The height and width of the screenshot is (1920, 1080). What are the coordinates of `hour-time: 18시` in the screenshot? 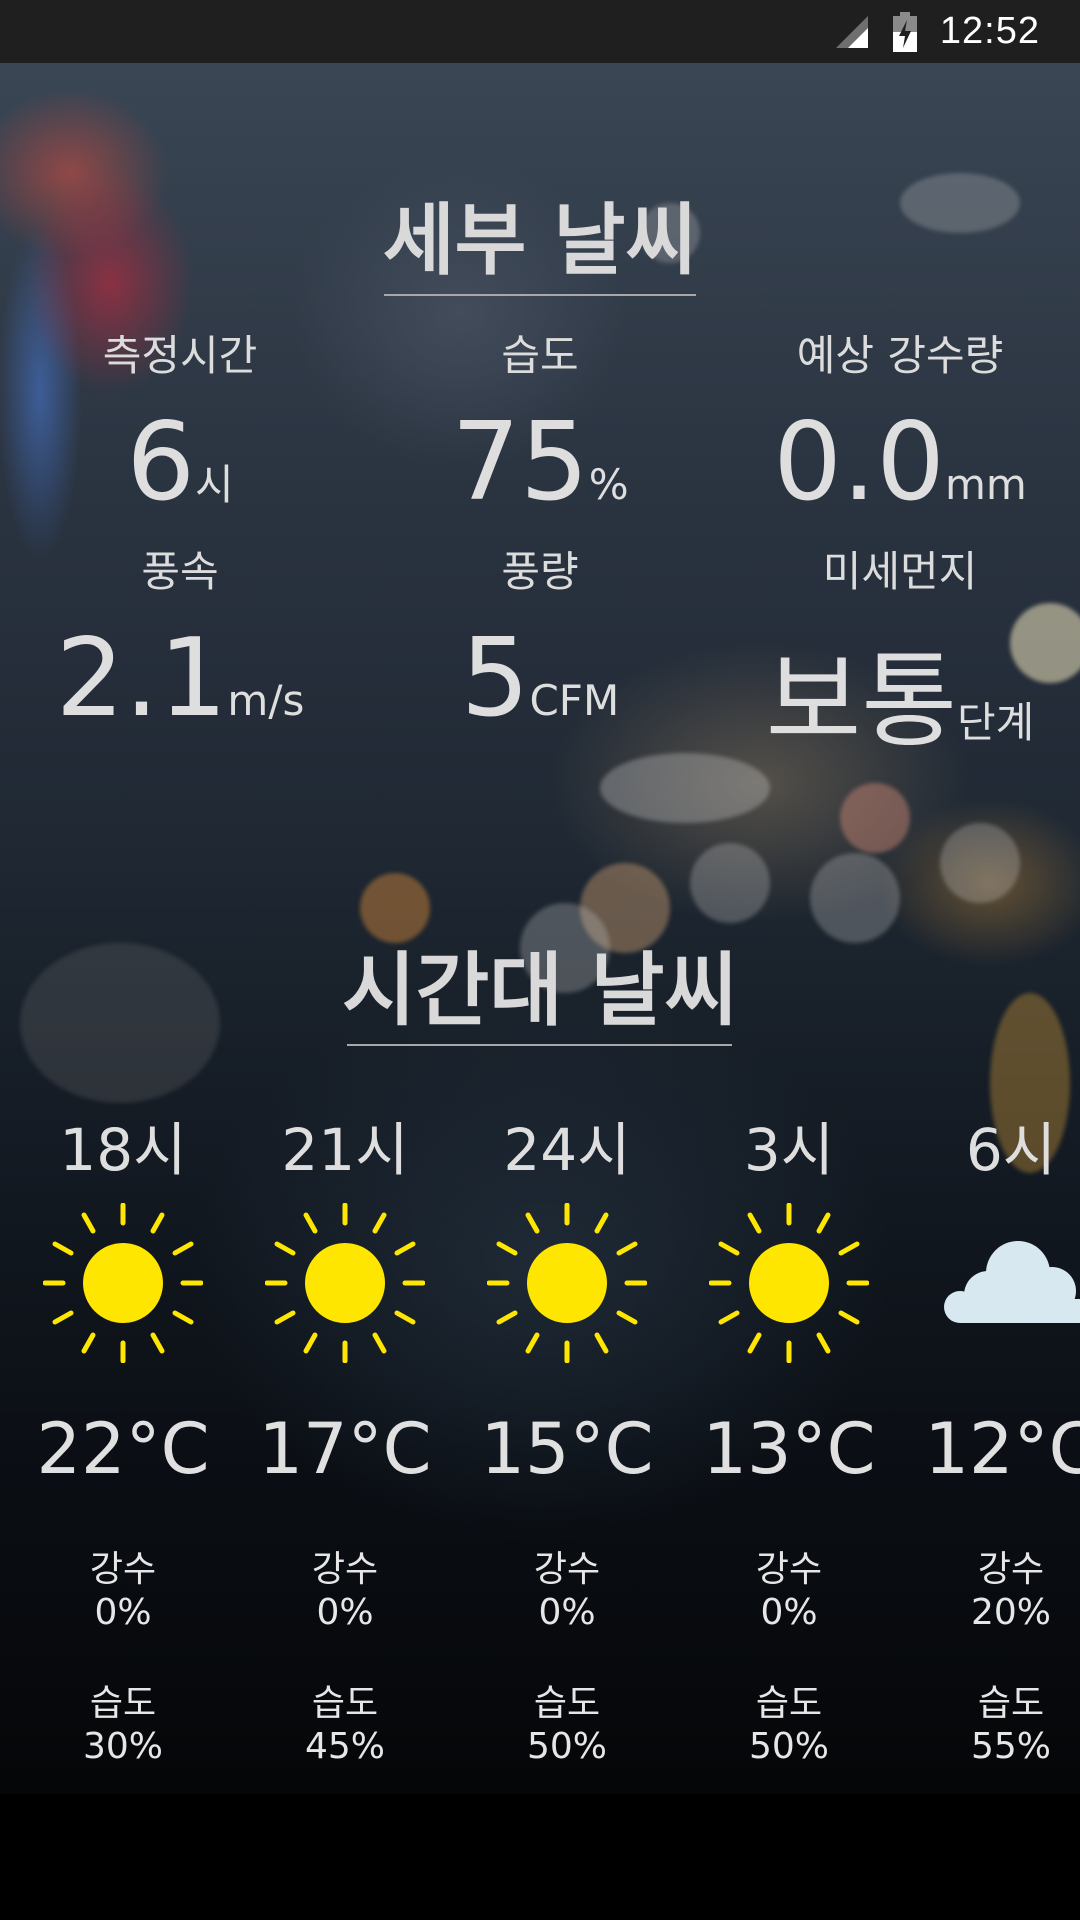 It's located at (123, 1150).